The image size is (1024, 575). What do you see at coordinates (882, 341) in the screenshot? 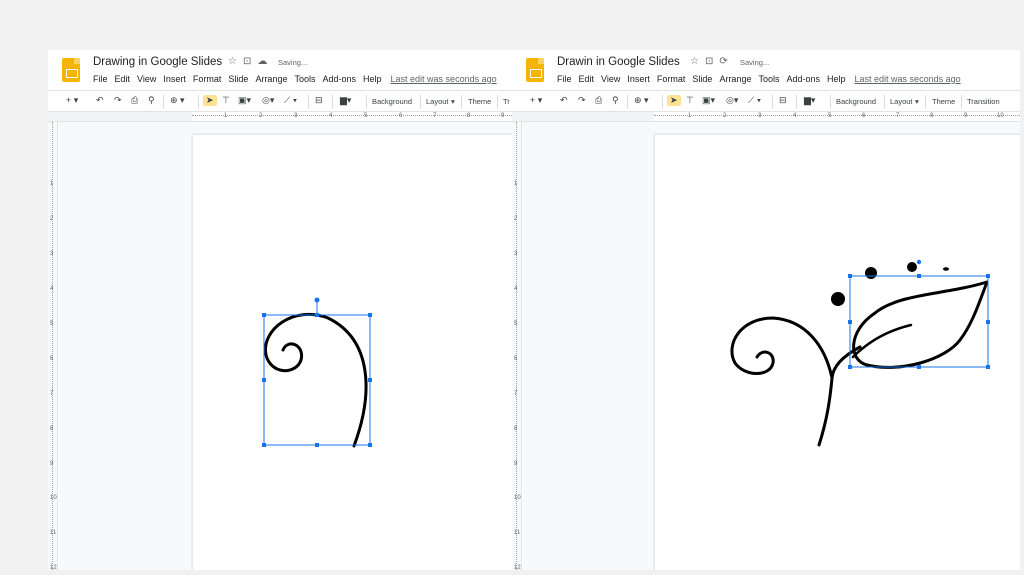
I see `leaf-vein-stroke` at bounding box center [882, 341].